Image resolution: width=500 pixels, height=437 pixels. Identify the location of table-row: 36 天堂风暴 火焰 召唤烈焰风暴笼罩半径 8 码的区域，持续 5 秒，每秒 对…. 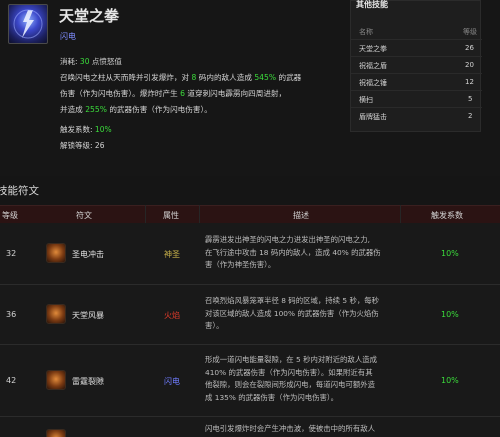
(250, 315).